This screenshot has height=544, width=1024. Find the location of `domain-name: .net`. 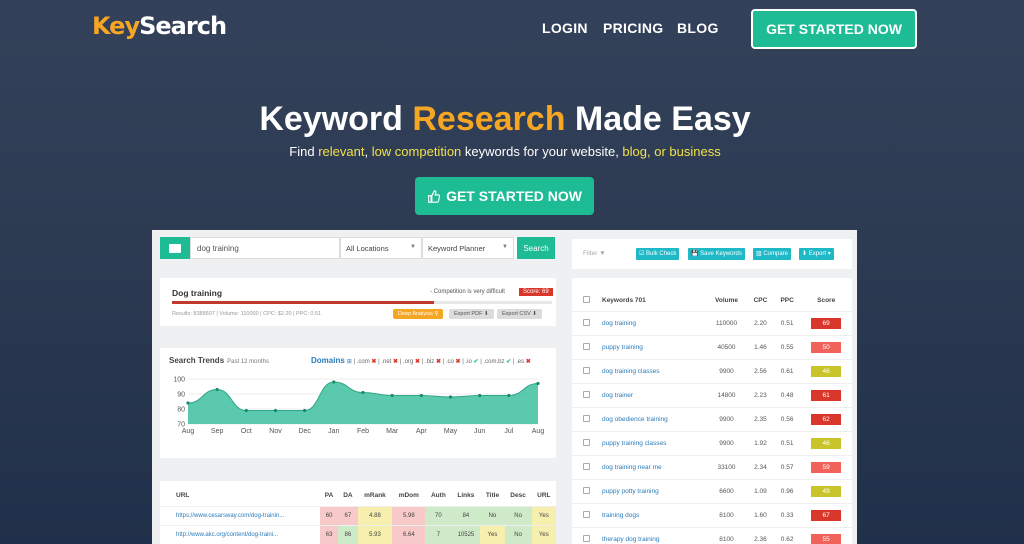

domain-name: .net is located at coordinates (387, 362).